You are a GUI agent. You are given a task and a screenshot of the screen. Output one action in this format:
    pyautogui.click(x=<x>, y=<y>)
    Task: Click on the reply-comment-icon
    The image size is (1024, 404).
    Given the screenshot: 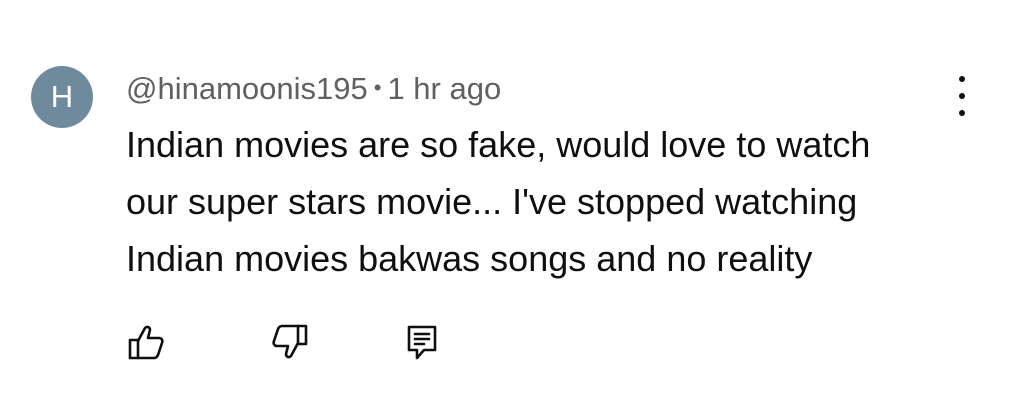 What is the action you would take?
    pyautogui.click(x=422, y=342)
    